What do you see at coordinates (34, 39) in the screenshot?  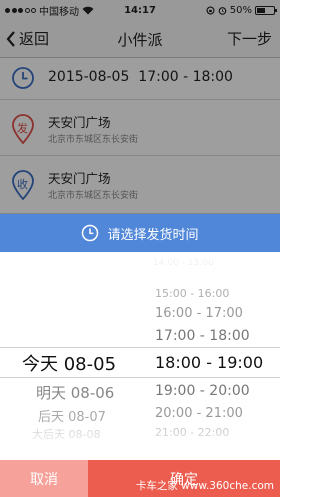 I see `back-label: 返回` at bounding box center [34, 39].